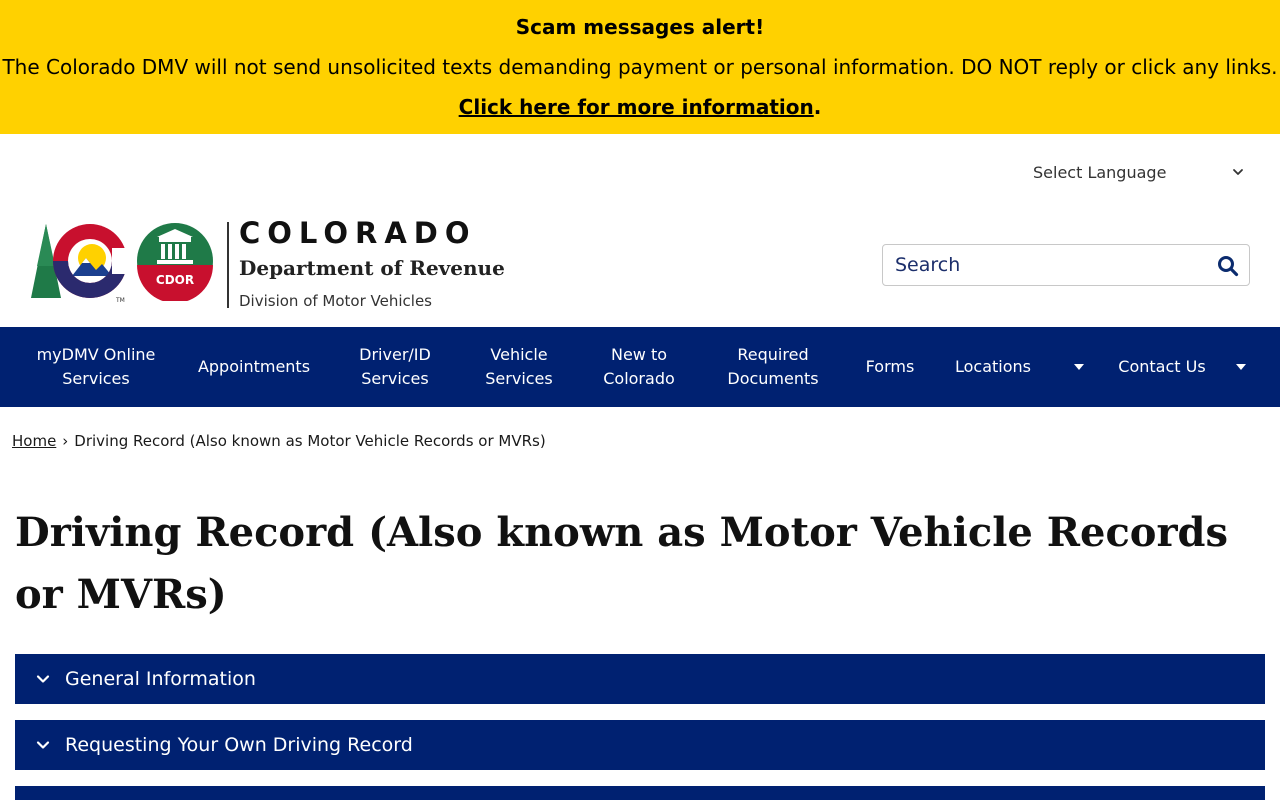 This screenshot has width=1280, height=800. I want to click on search-input, so click(1043, 265).